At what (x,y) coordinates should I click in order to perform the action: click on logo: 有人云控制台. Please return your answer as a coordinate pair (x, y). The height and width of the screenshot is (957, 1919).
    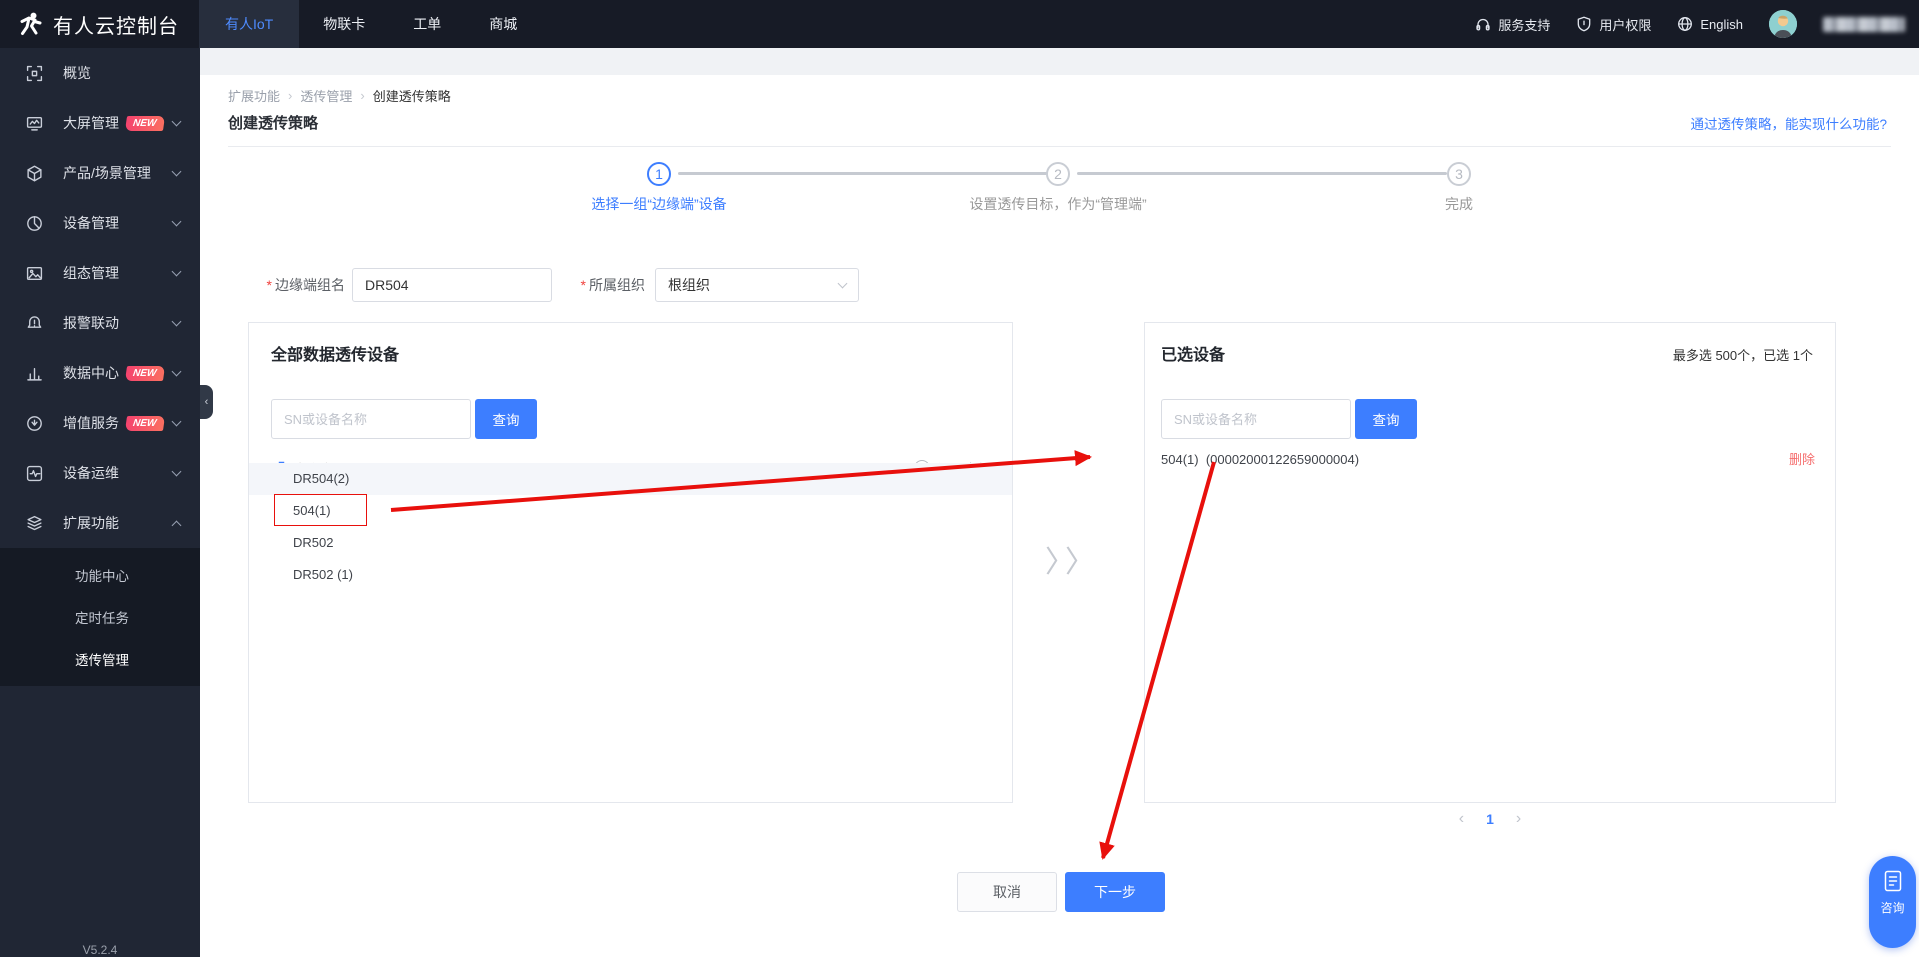
    Looking at the image, I should click on (99, 24).